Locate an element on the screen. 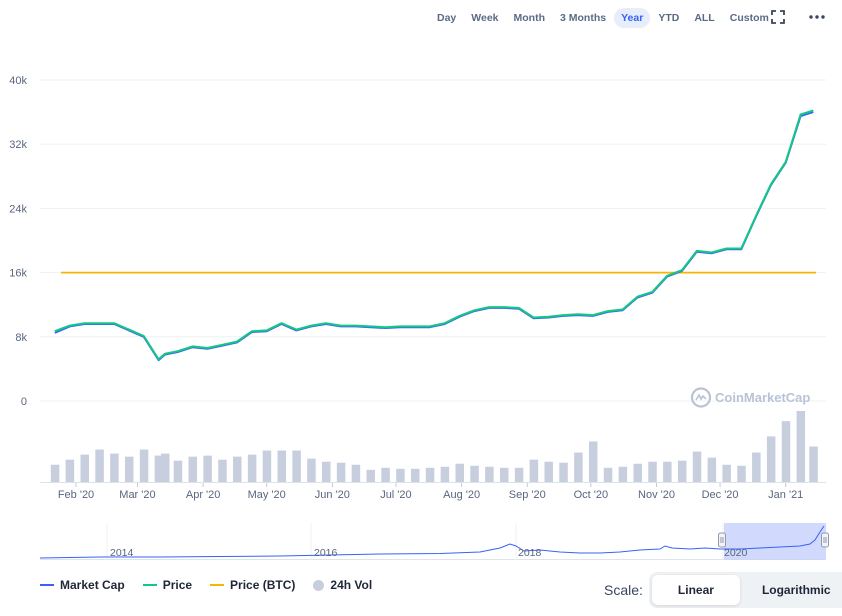  scale-toggle: Linear Logarithmic is located at coordinates (745, 590).